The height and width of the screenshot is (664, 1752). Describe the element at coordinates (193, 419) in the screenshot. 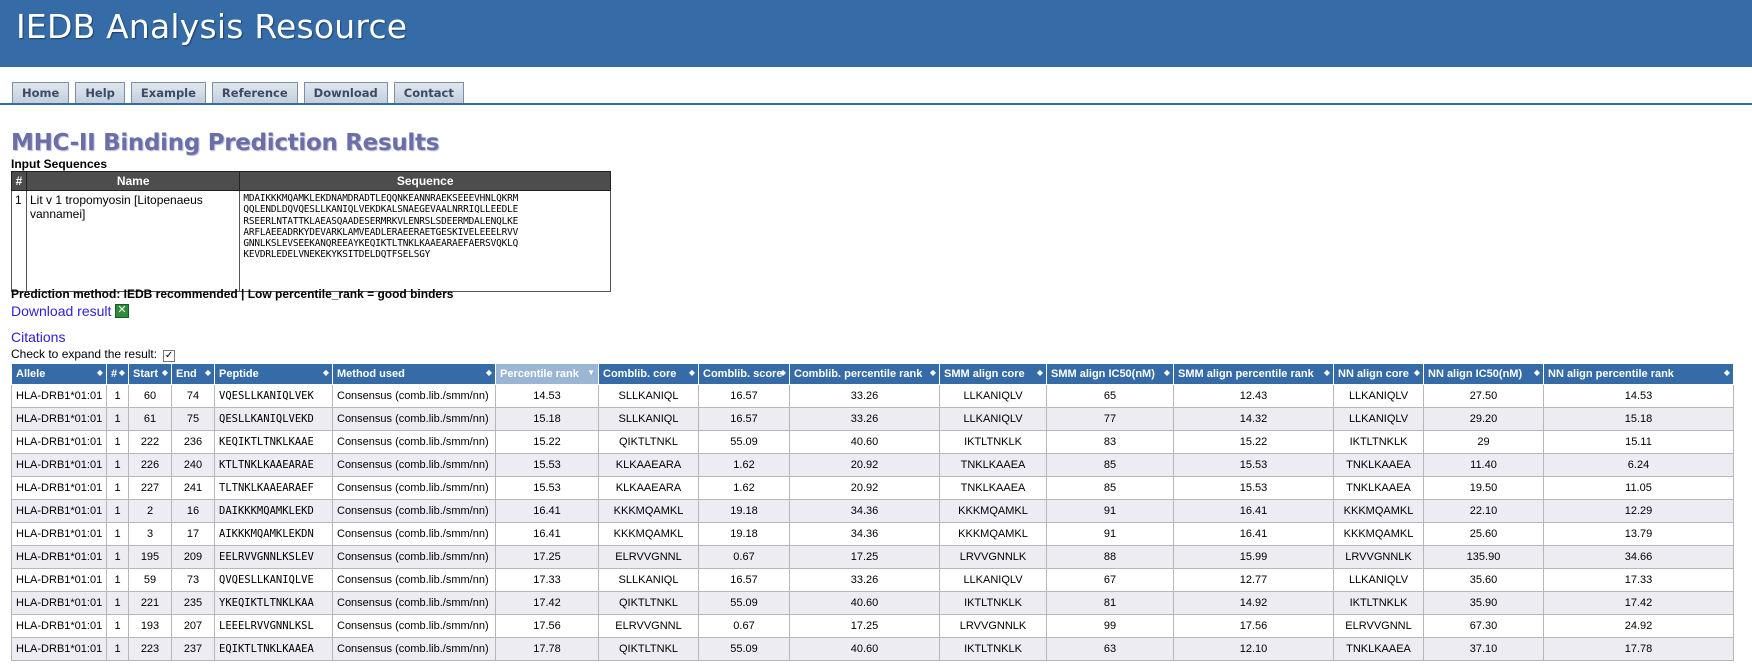

I see `table-cell: 75` at that location.